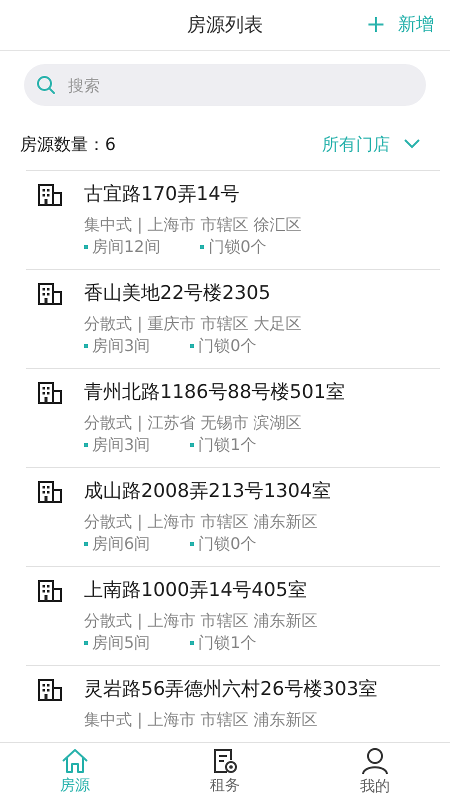  What do you see at coordinates (231, 689) in the screenshot?
I see `property-address: 灵岩路56弄德州六村26号楼303室` at bounding box center [231, 689].